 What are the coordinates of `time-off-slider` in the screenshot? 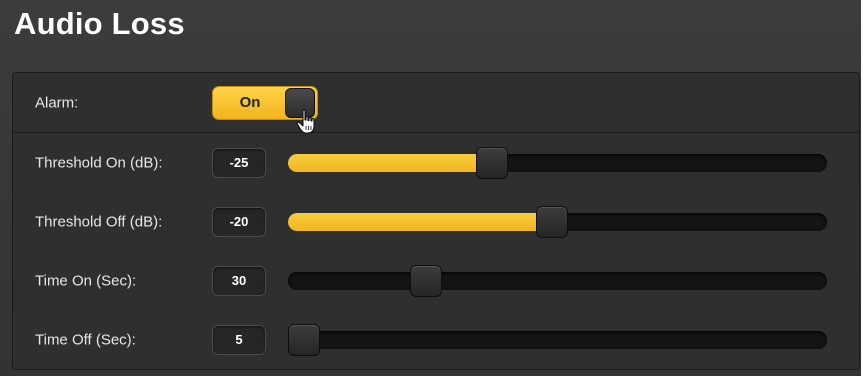 It's located at (557, 339).